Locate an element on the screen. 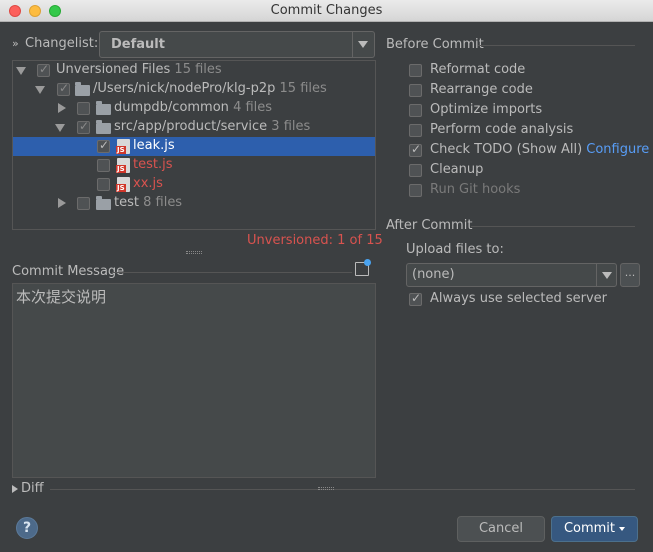  file-count: 8 files is located at coordinates (163, 202).